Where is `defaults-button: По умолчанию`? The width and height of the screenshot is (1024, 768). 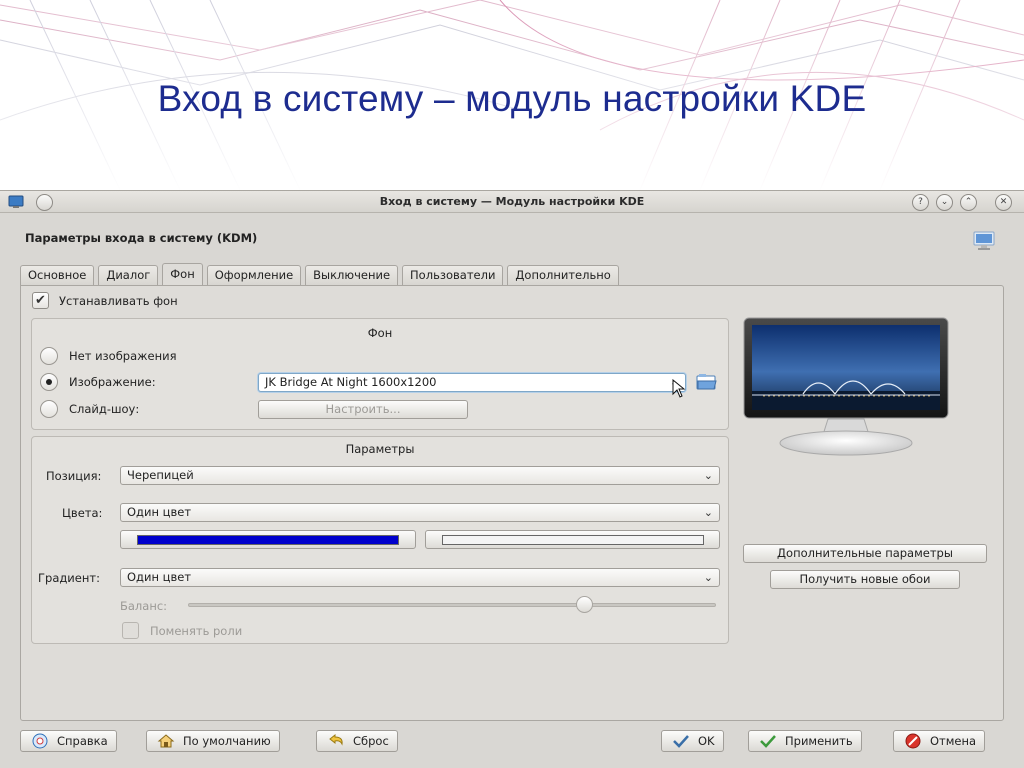
defaults-button: По умолчанию is located at coordinates (213, 741).